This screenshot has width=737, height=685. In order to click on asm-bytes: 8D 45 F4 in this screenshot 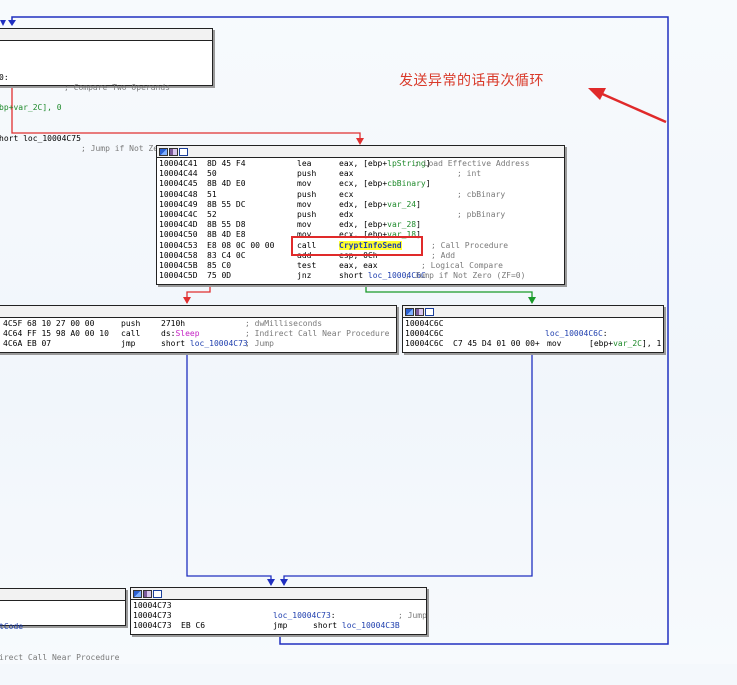, I will do `click(226, 163)`.